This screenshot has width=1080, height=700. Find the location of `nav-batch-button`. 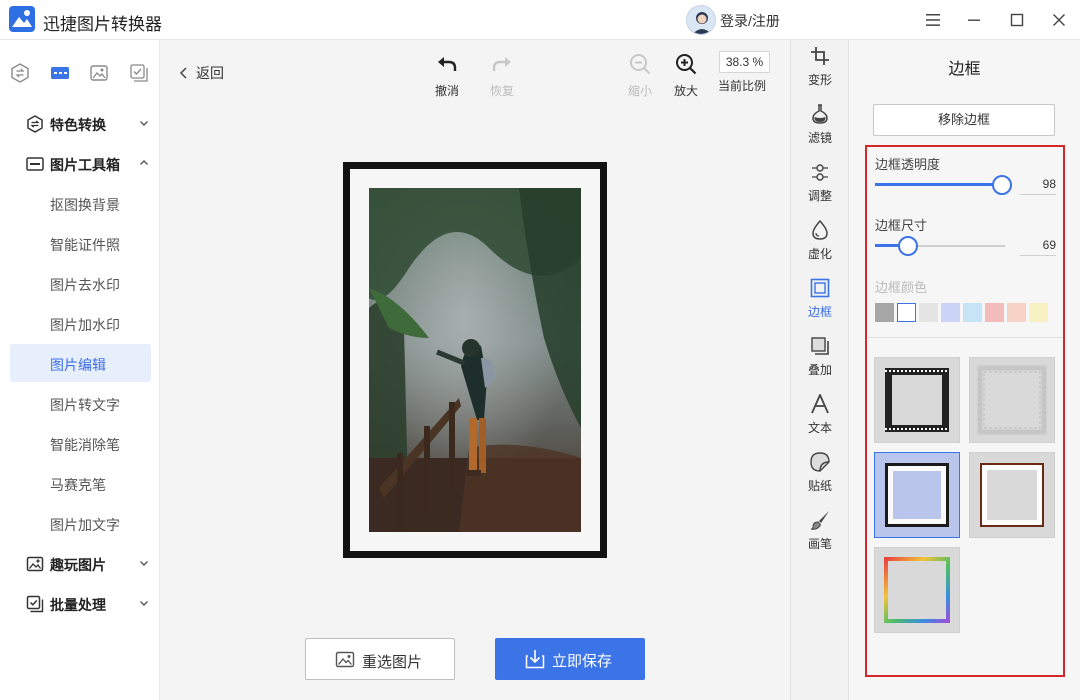

nav-batch-button is located at coordinates (139, 73).